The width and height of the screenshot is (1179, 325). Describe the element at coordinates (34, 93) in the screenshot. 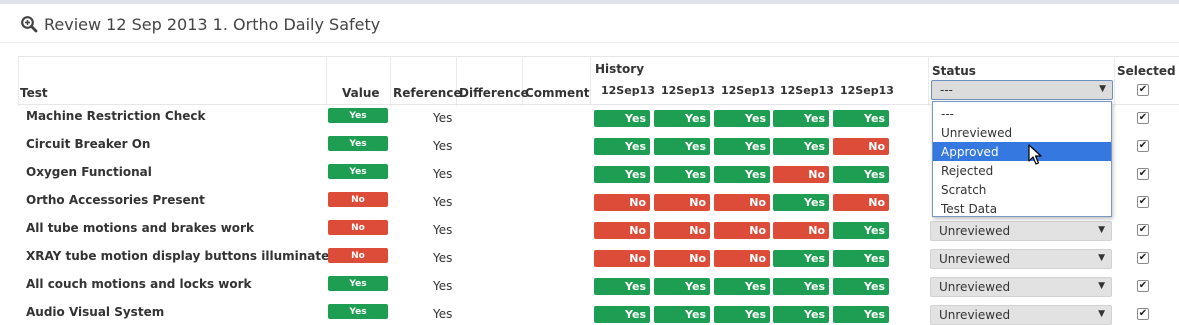

I see `header-test: Test` at that location.